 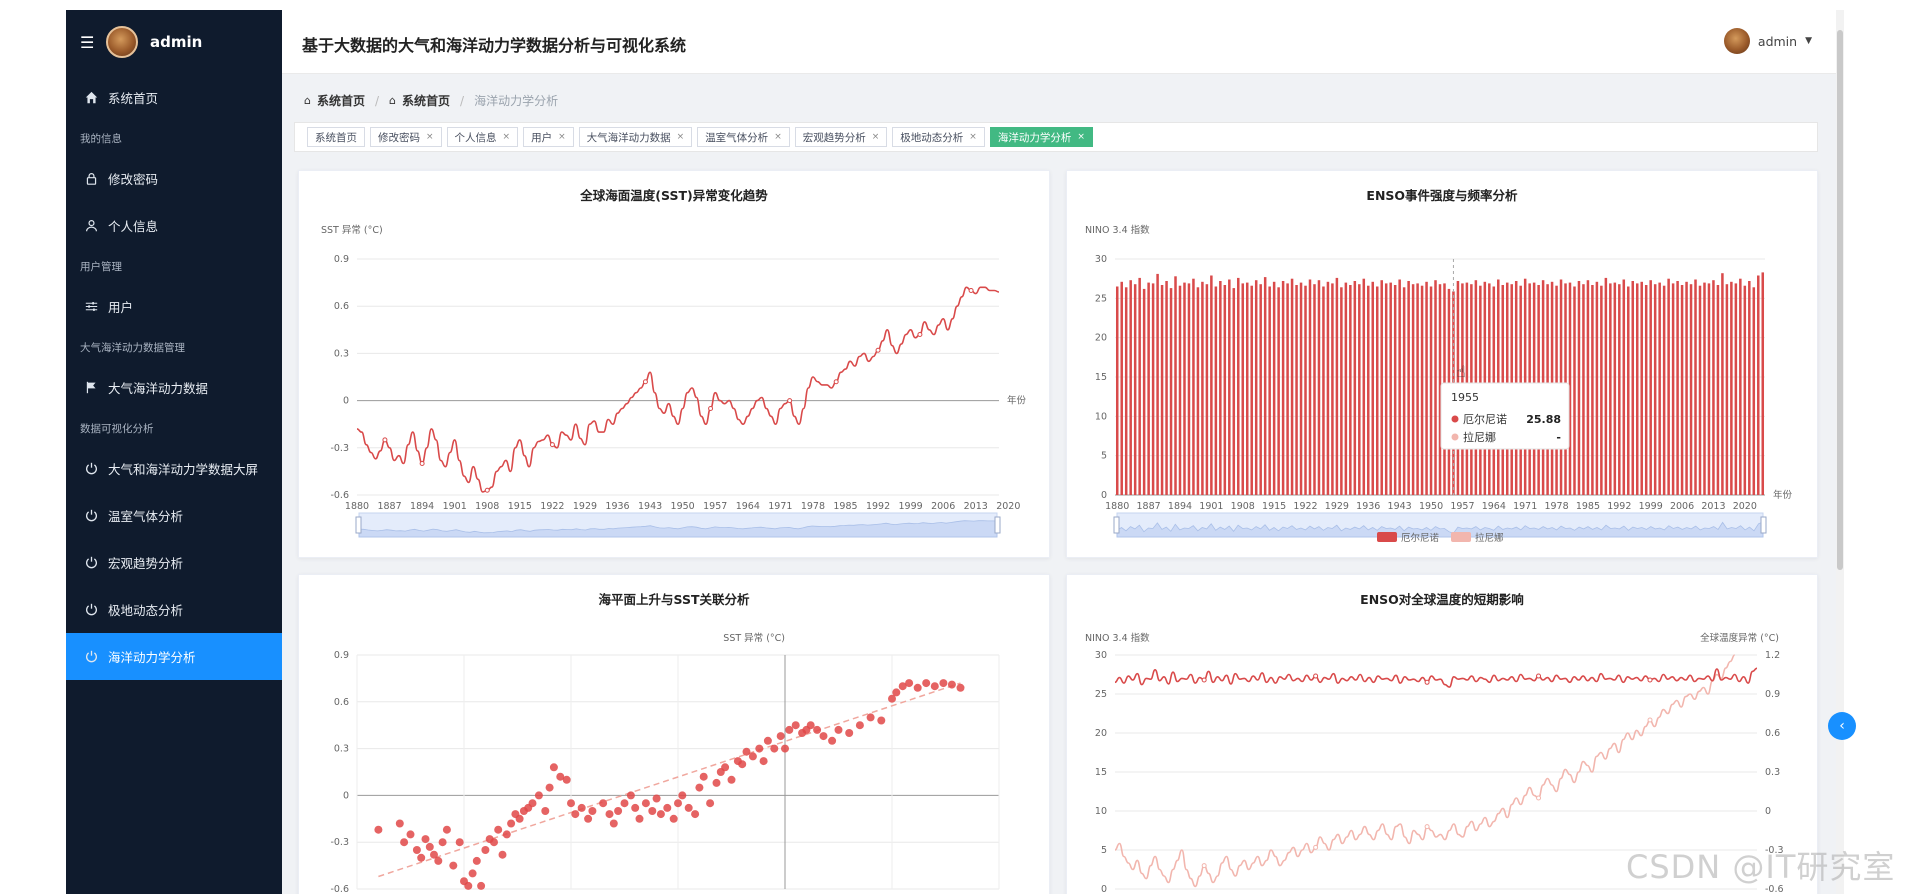 What do you see at coordinates (1387, 537) in the screenshot?
I see `legend-swatch` at bounding box center [1387, 537].